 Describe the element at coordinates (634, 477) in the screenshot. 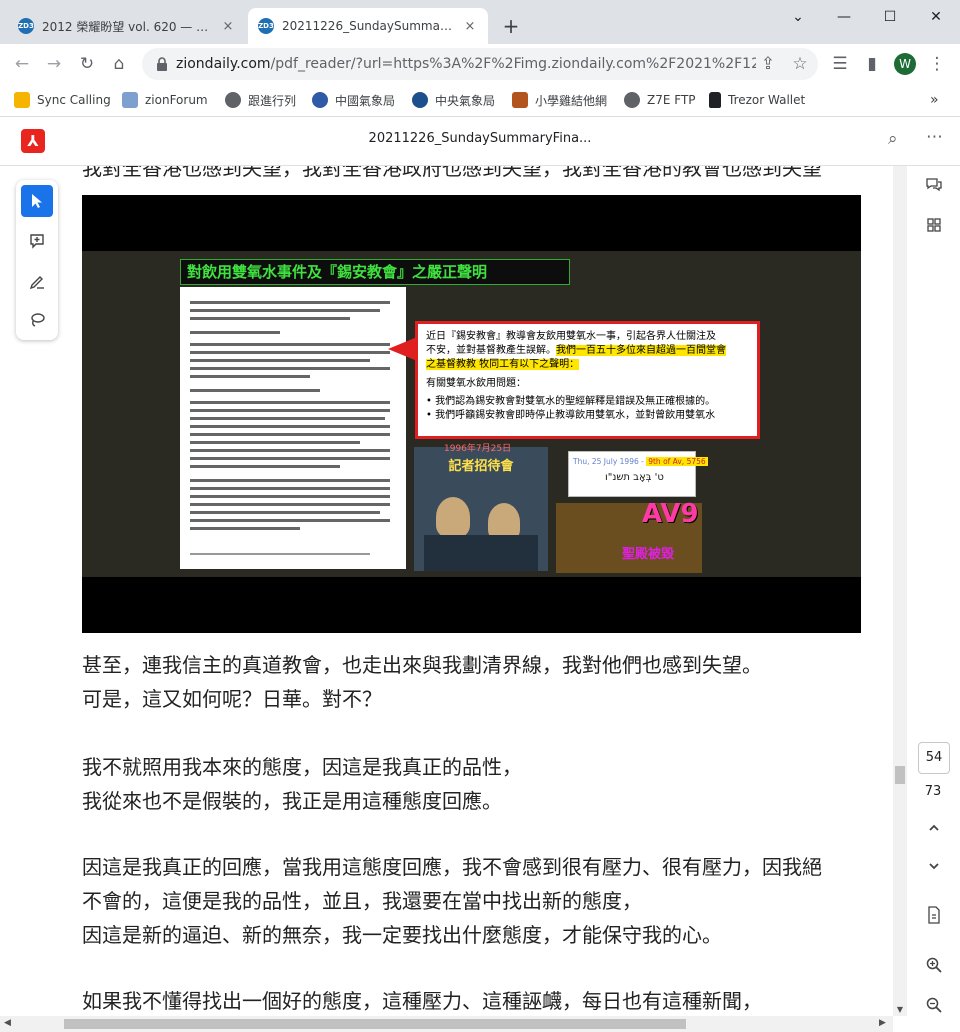

I see `hebrew-date: ט' בְּאָב תשנ"ו` at that location.